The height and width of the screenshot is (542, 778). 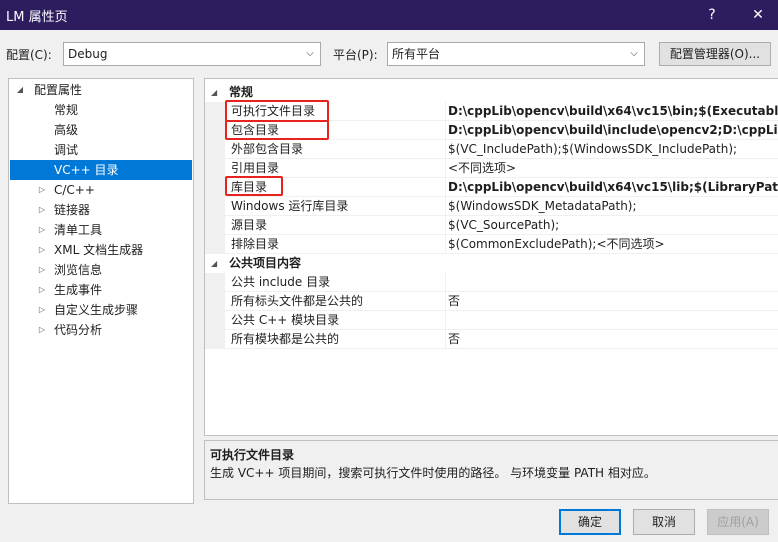 I want to click on description-title: 可执行文件目录, so click(x=252, y=455).